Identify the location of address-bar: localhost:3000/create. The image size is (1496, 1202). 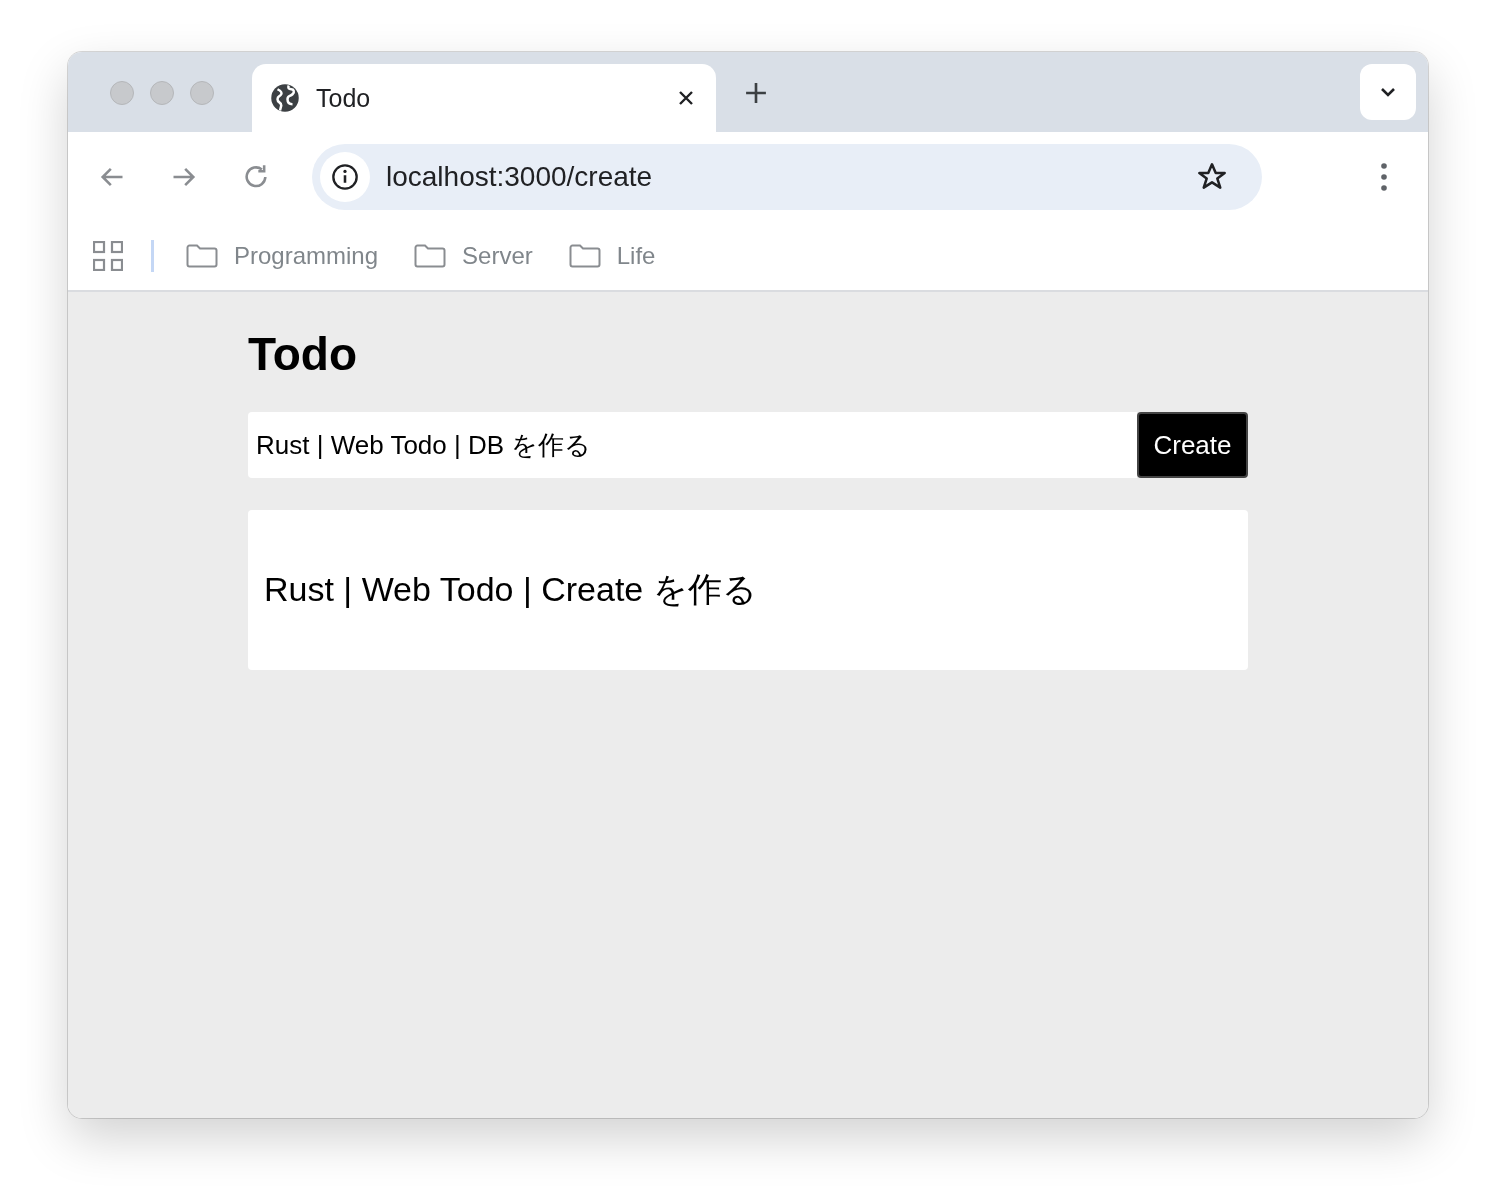
(787, 177).